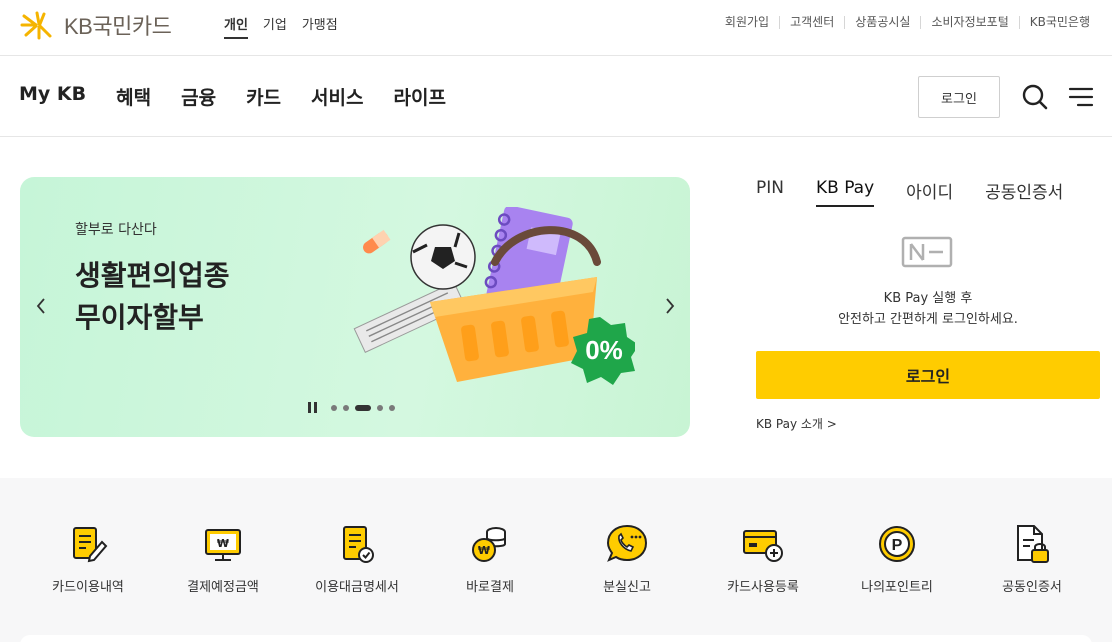 The height and width of the screenshot is (642, 1112). What do you see at coordinates (1059, 22) in the screenshot?
I see `kb-bank-link: KB국민은행` at bounding box center [1059, 22].